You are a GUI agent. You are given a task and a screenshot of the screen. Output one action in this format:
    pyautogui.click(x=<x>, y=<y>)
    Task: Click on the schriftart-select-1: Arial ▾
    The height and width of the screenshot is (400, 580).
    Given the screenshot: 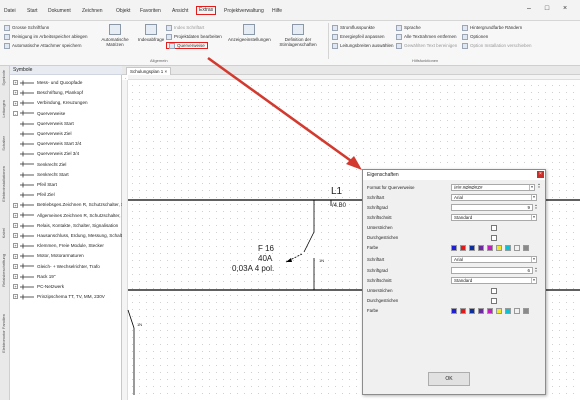 What is the action you would take?
    pyautogui.click(x=494, y=197)
    